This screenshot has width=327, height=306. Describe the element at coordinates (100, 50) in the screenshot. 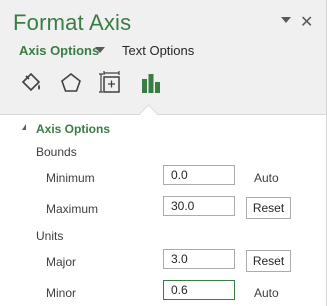

I see `chevron-down-icon` at that location.